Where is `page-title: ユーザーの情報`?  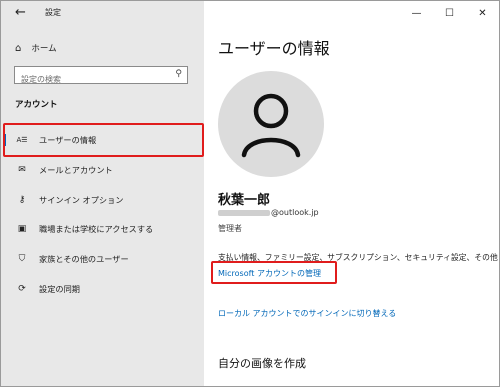 page-title: ユーザーの情報 is located at coordinates (274, 48).